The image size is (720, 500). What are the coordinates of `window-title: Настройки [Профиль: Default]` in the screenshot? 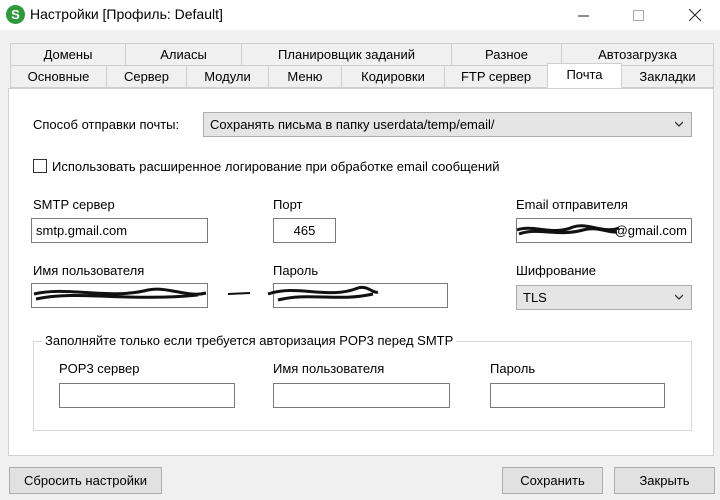 It's located at (126, 14).